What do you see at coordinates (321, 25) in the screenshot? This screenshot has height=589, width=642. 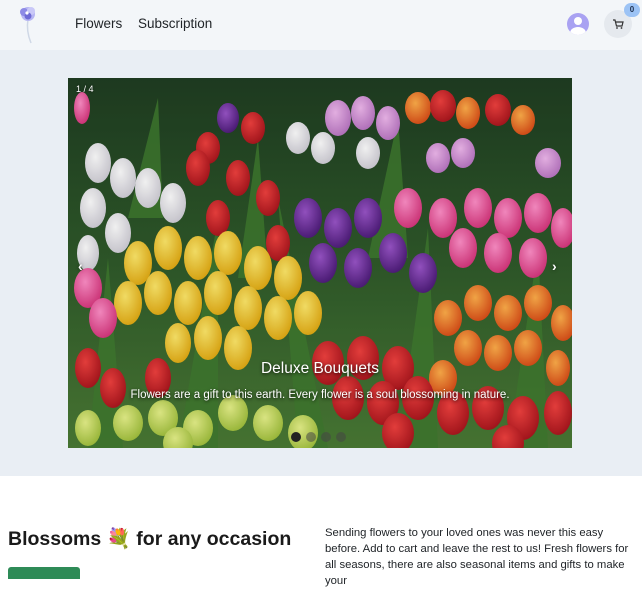 I see `navbar: Flowers Subscription 0` at bounding box center [321, 25].